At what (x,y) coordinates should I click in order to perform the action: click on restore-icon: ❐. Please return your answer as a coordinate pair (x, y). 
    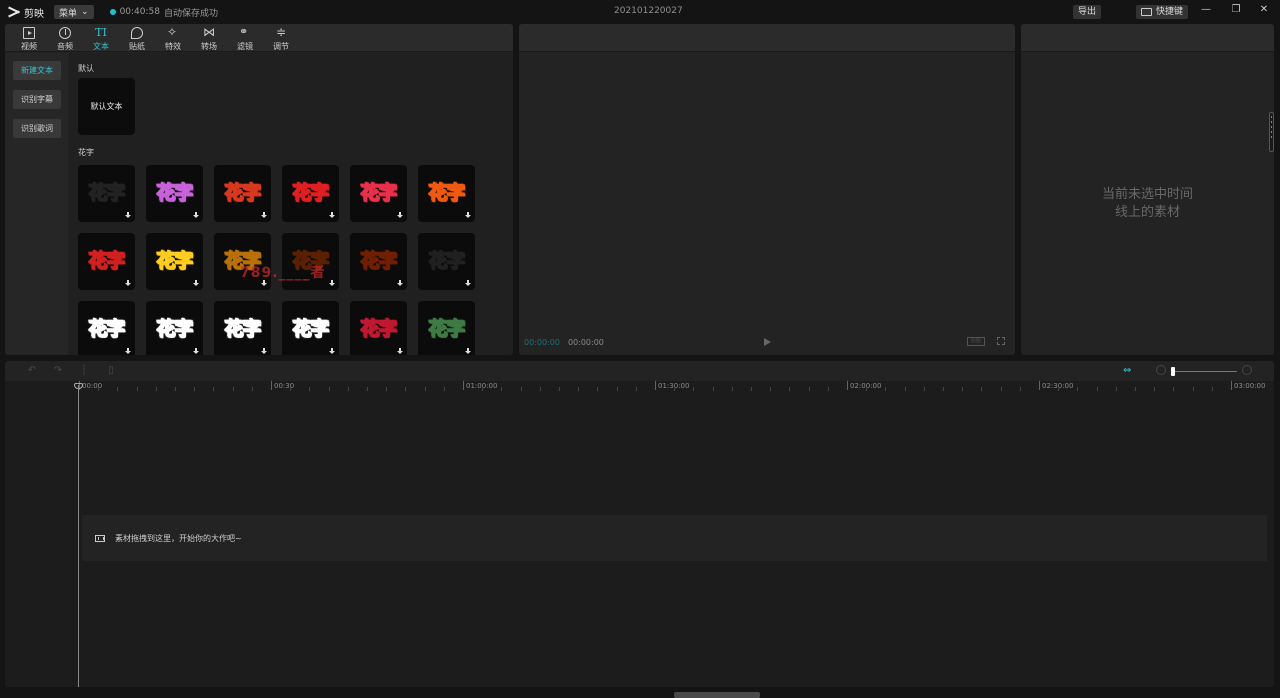
    Looking at the image, I should click on (1236, 12).